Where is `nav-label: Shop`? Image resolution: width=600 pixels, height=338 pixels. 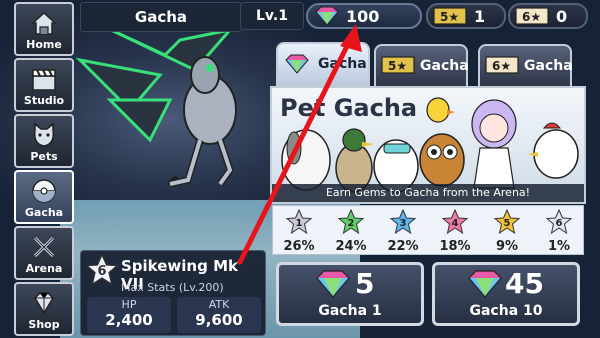
nav-label: Shop is located at coordinates (44, 324).